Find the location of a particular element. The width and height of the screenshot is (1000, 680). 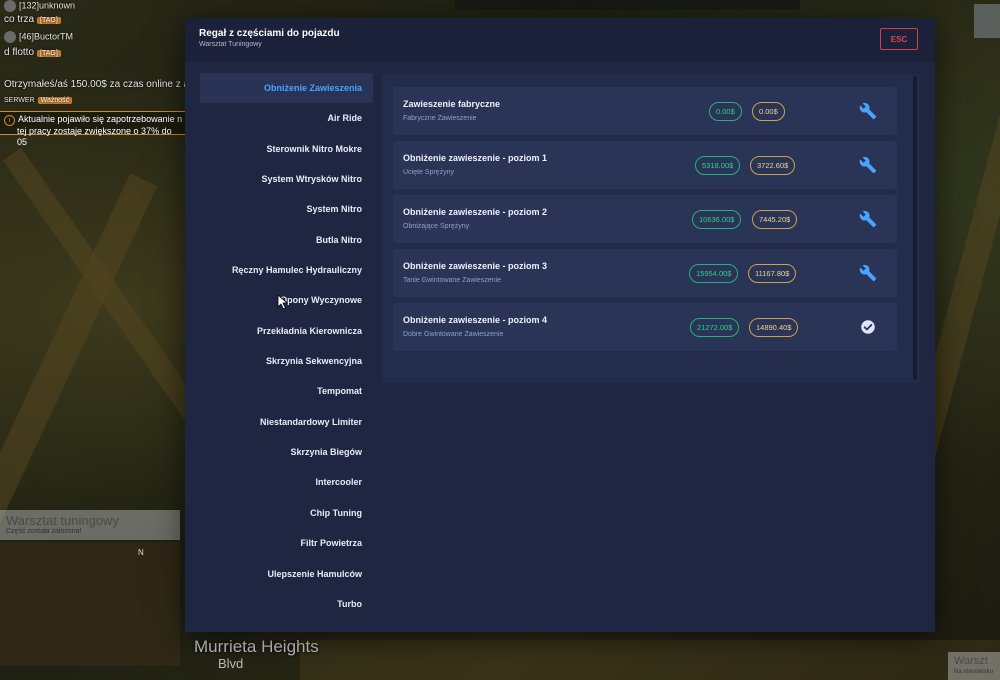

chat-line: d flotto [TAG] is located at coordinates (32, 52).